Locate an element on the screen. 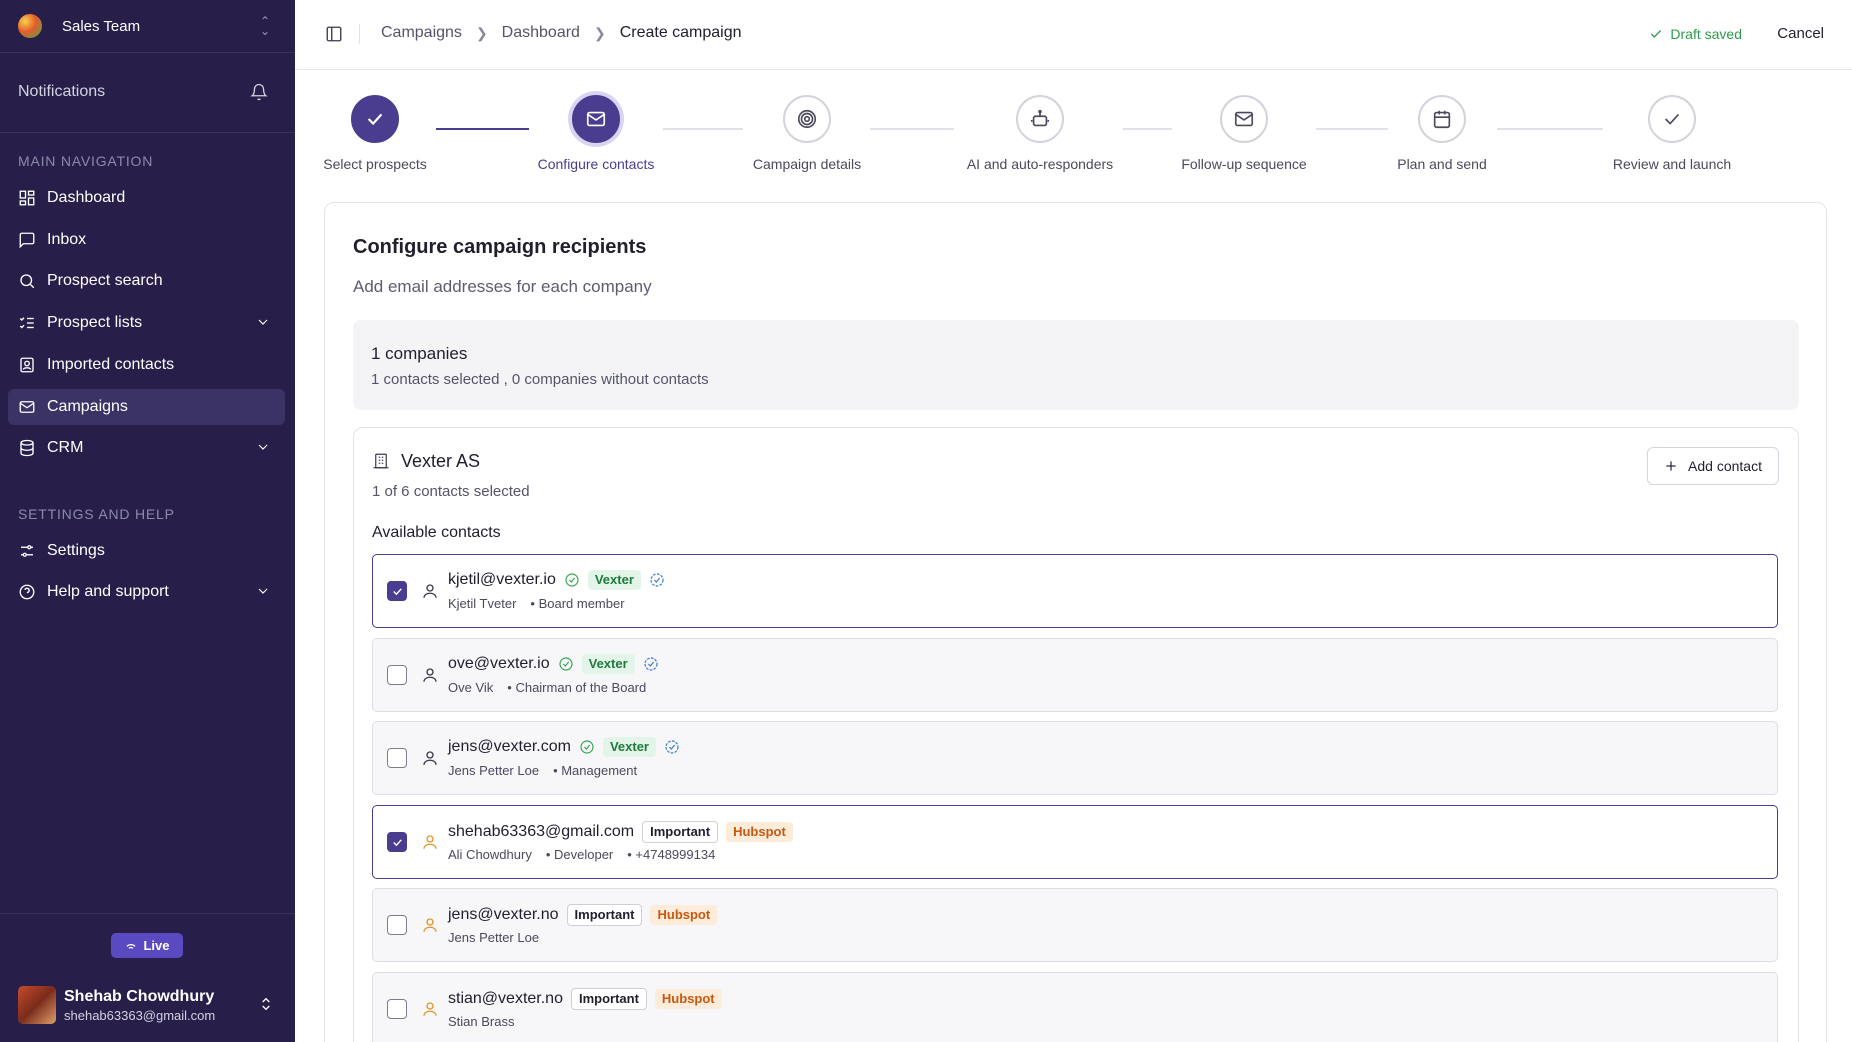 This screenshot has width=1852, height=1042. sidebar-item-crm: CRM is located at coordinates (146, 448).